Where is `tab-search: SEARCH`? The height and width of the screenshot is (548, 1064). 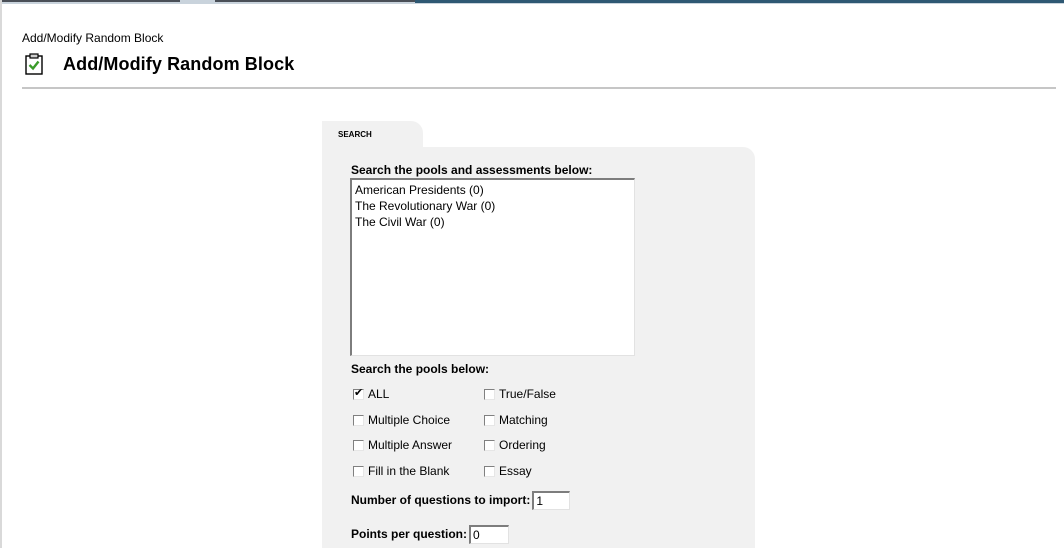 tab-search: SEARCH is located at coordinates (372, 134).